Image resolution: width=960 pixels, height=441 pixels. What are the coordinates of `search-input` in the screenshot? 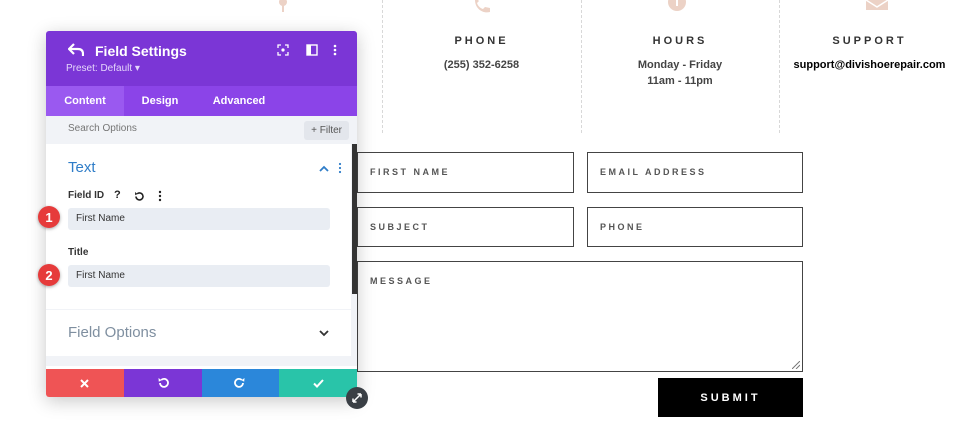 It's located at (168, 128).